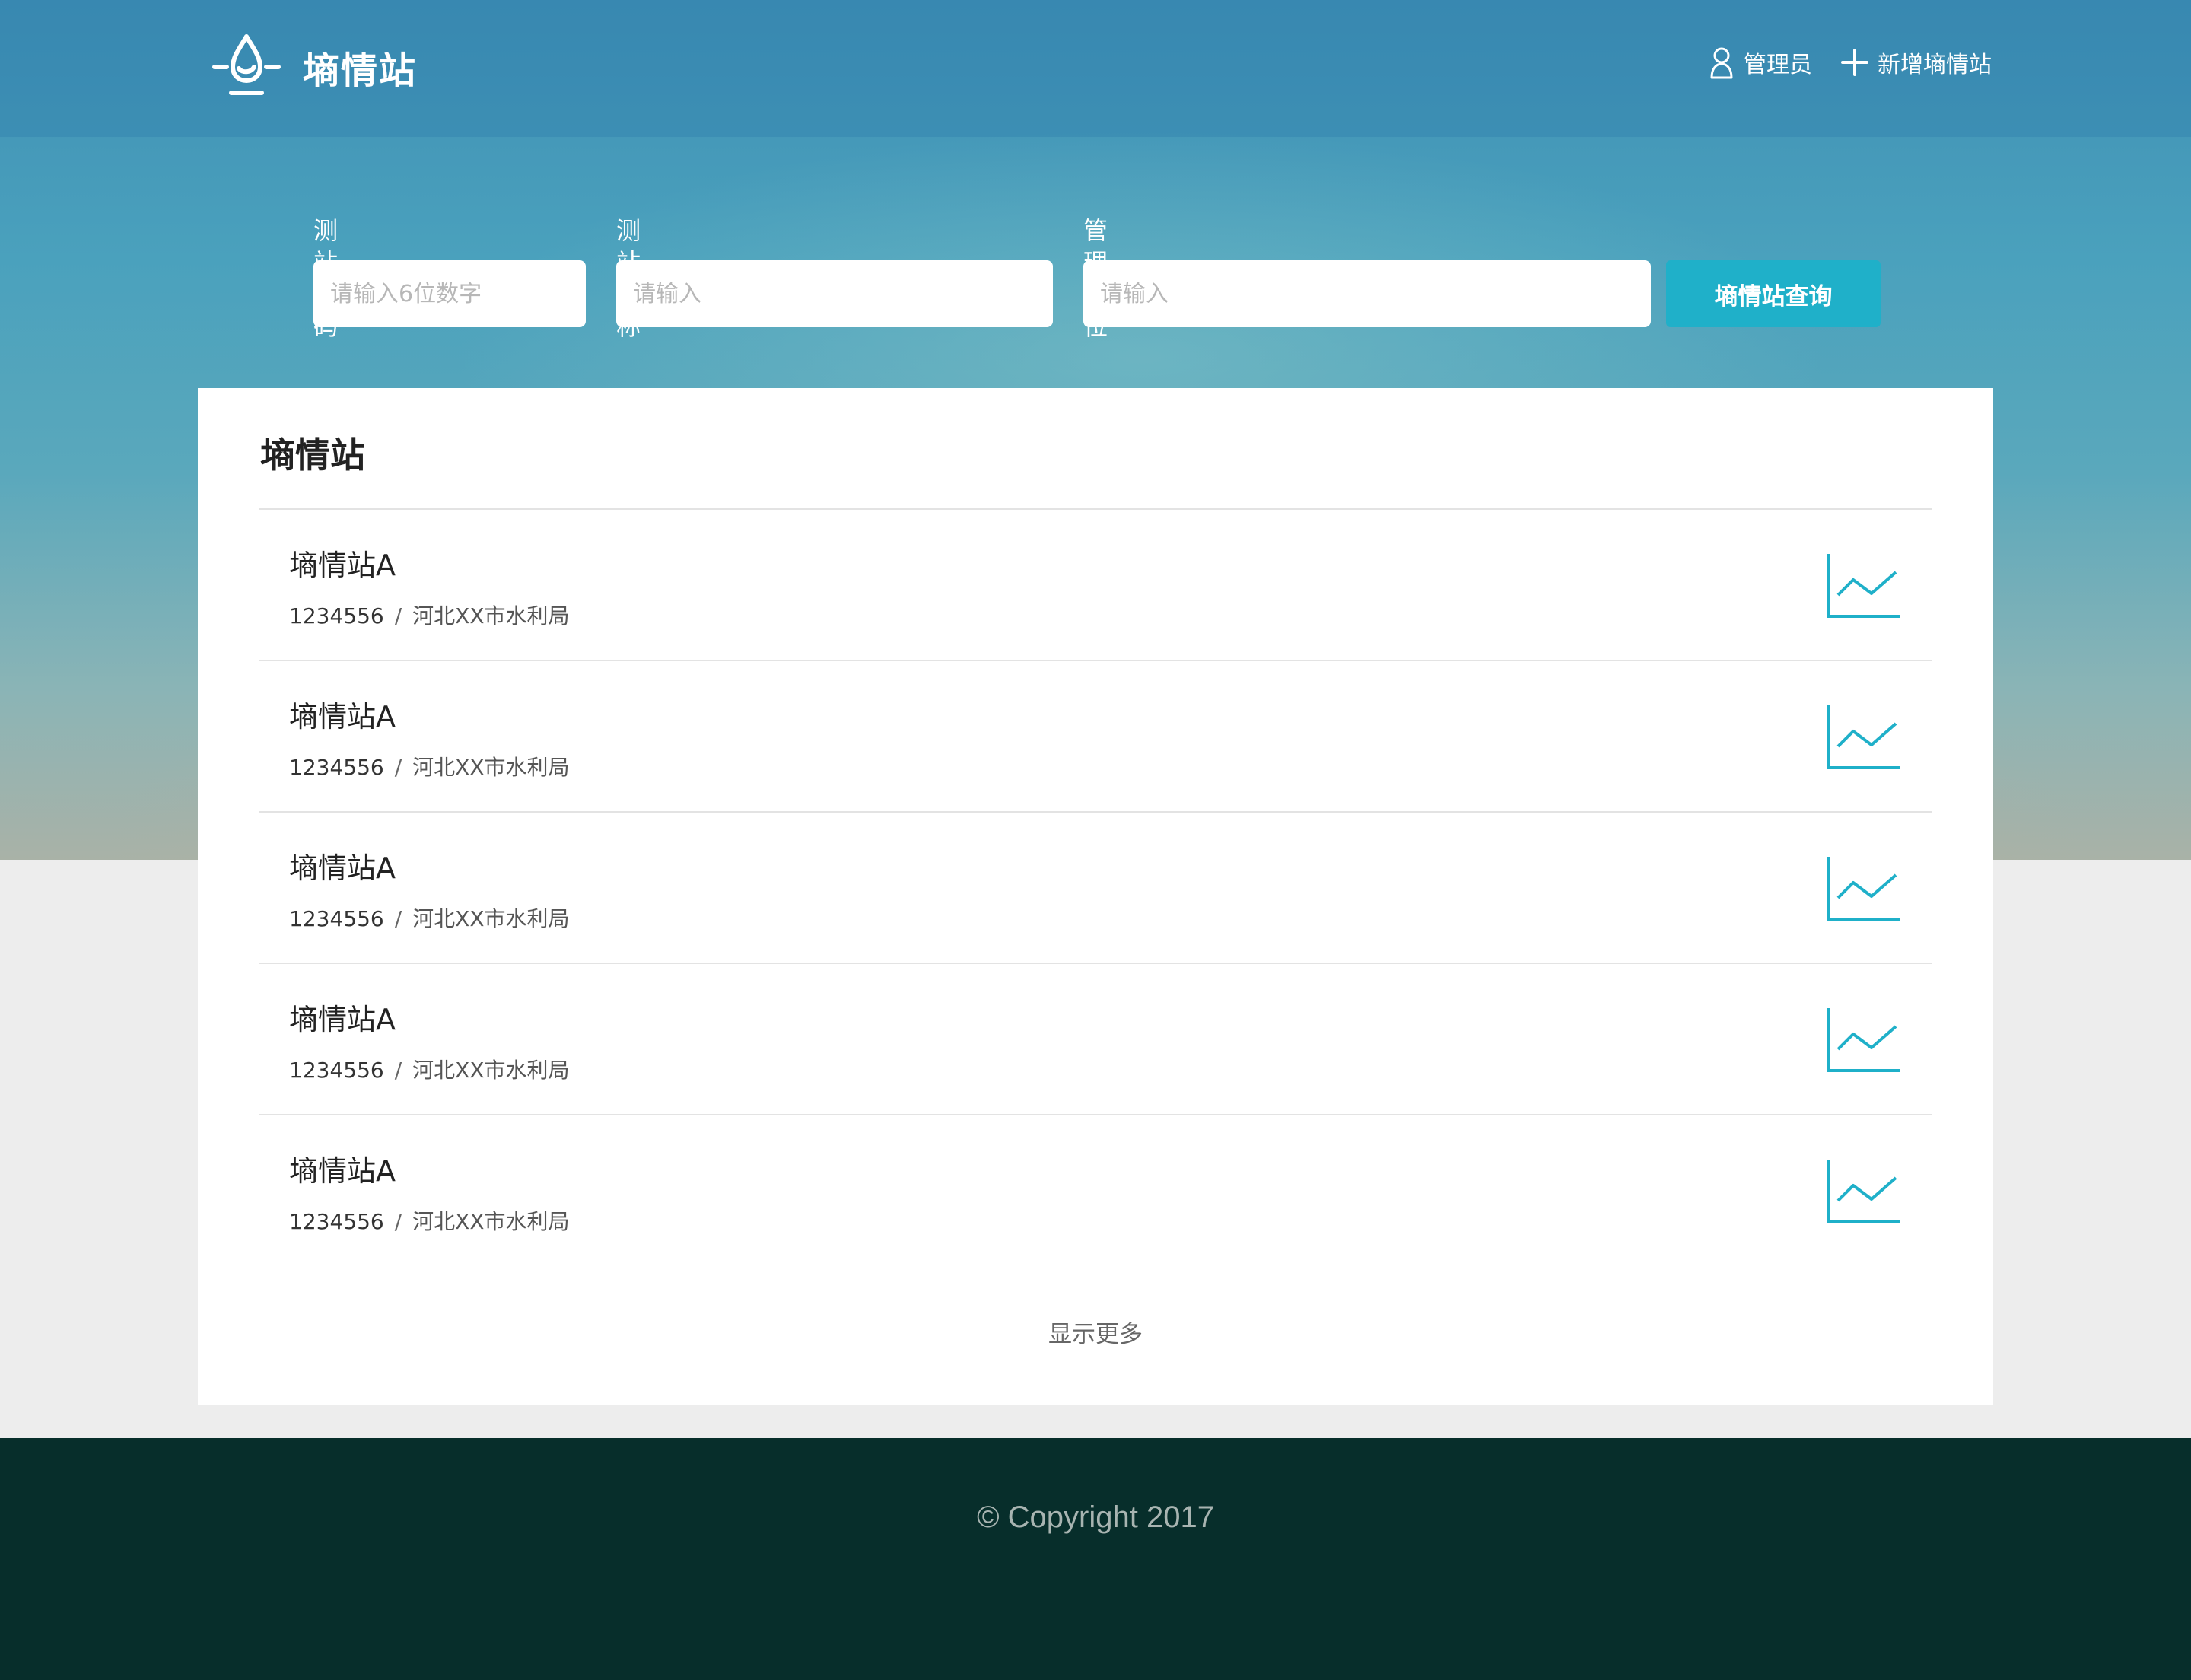 The width and height of the screenshot is (2191, 1680). I want to click on nav-admin: 管理员, so click(1760, 62).